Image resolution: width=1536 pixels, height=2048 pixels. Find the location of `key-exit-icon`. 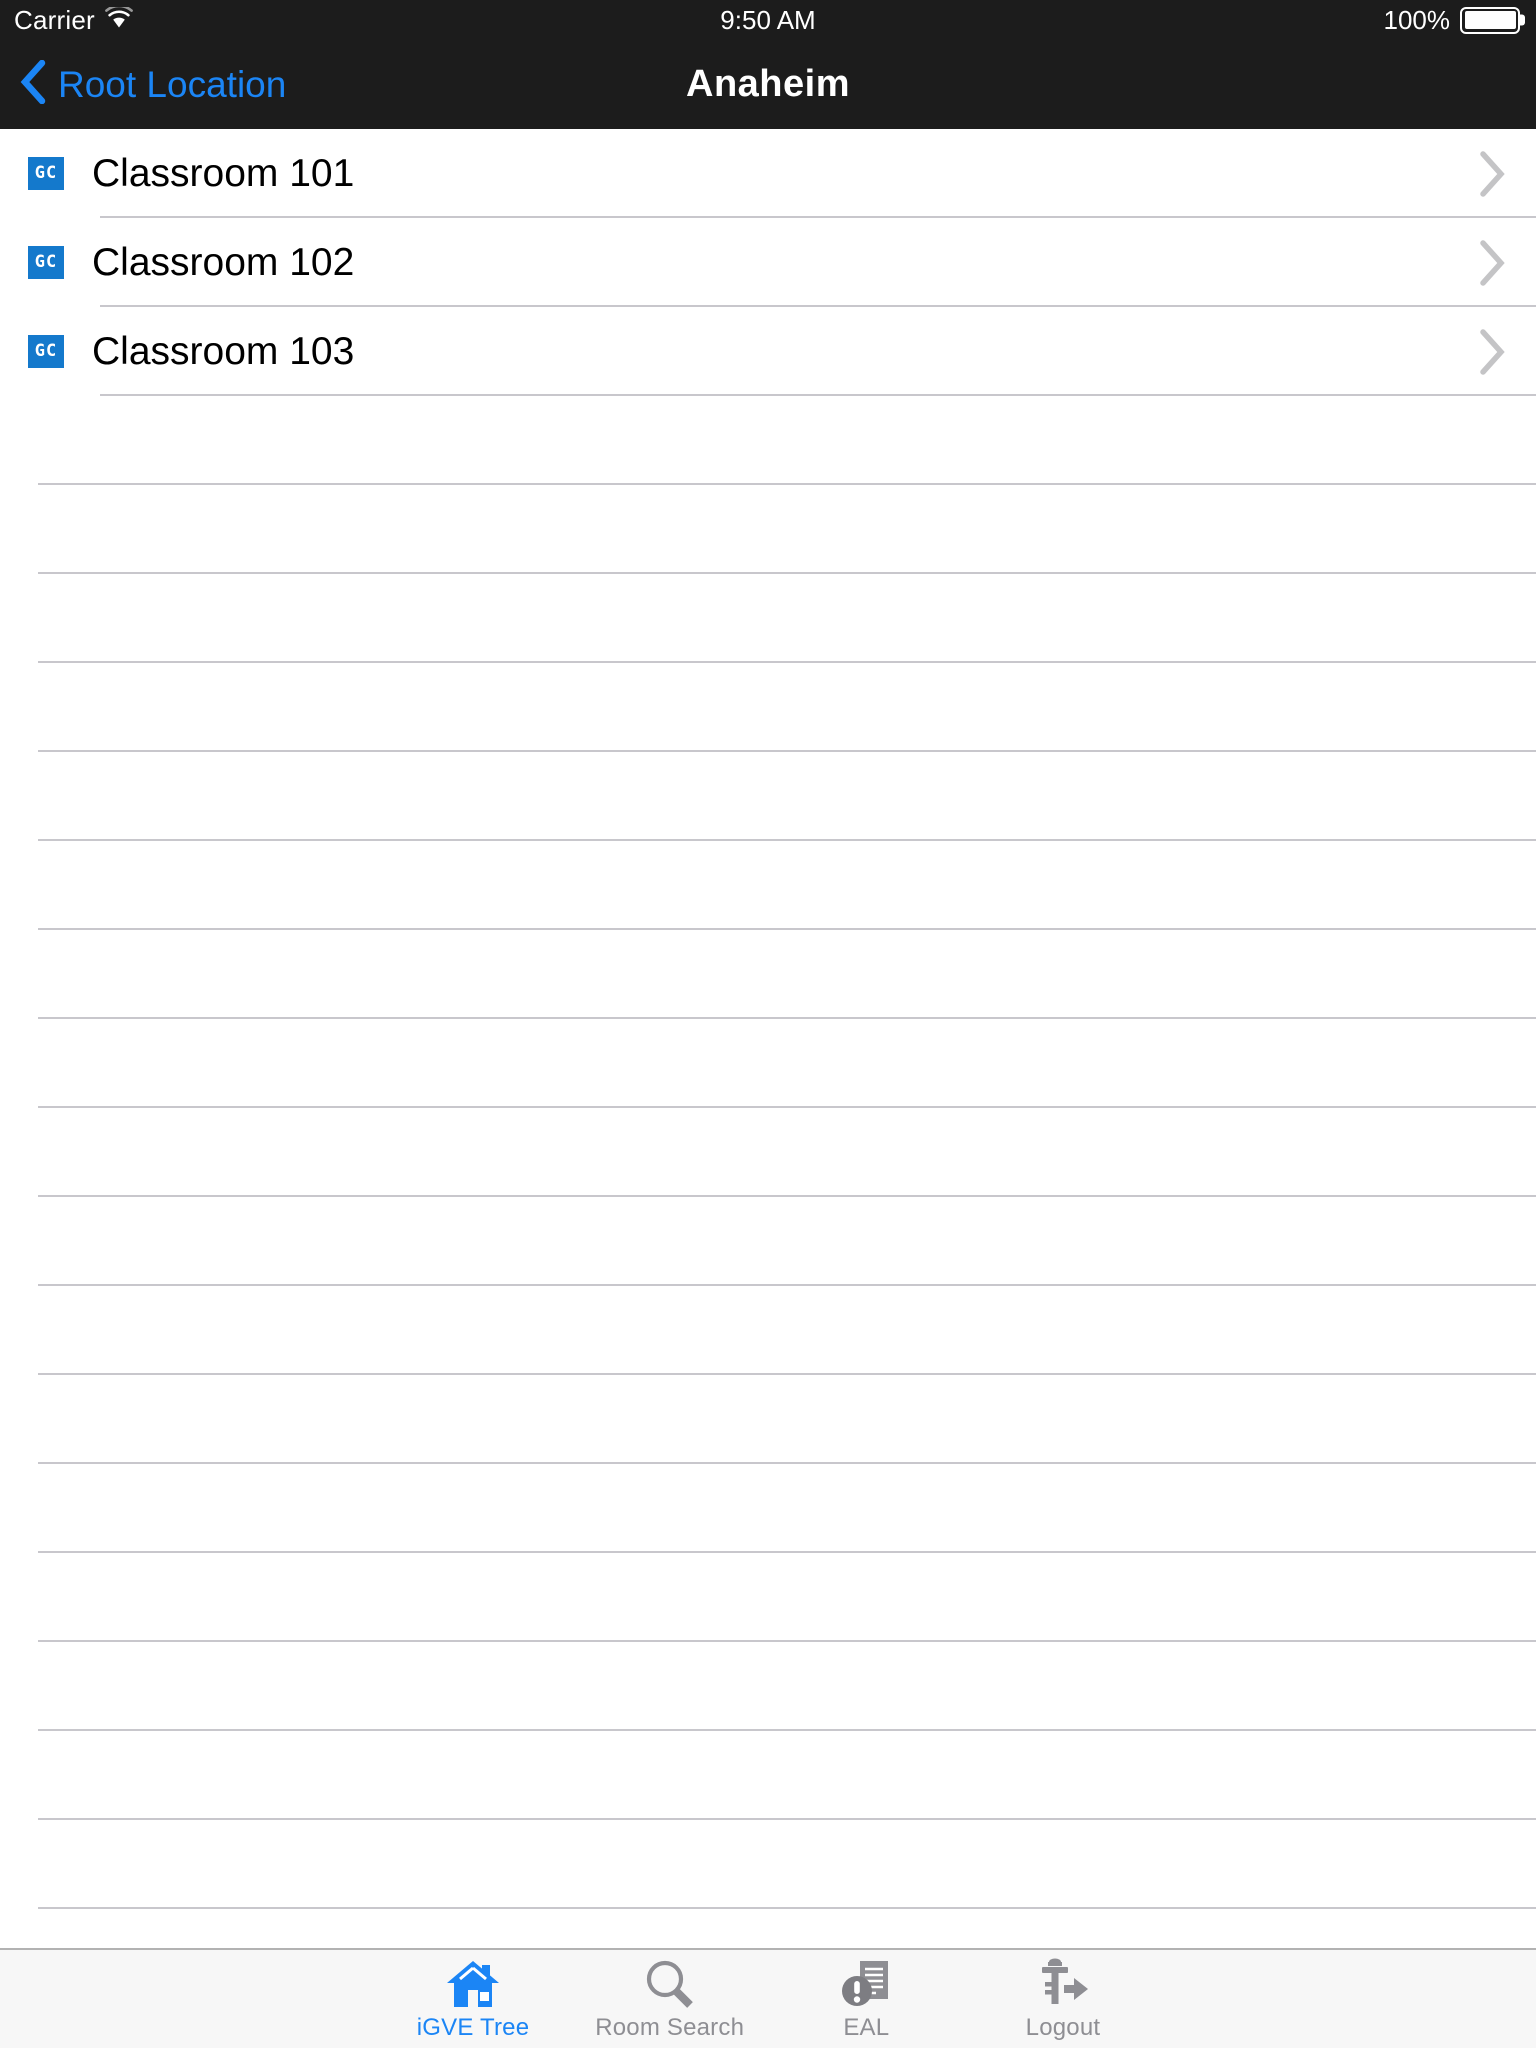

key-exit-icon is located at coordinates (1063, 1984).